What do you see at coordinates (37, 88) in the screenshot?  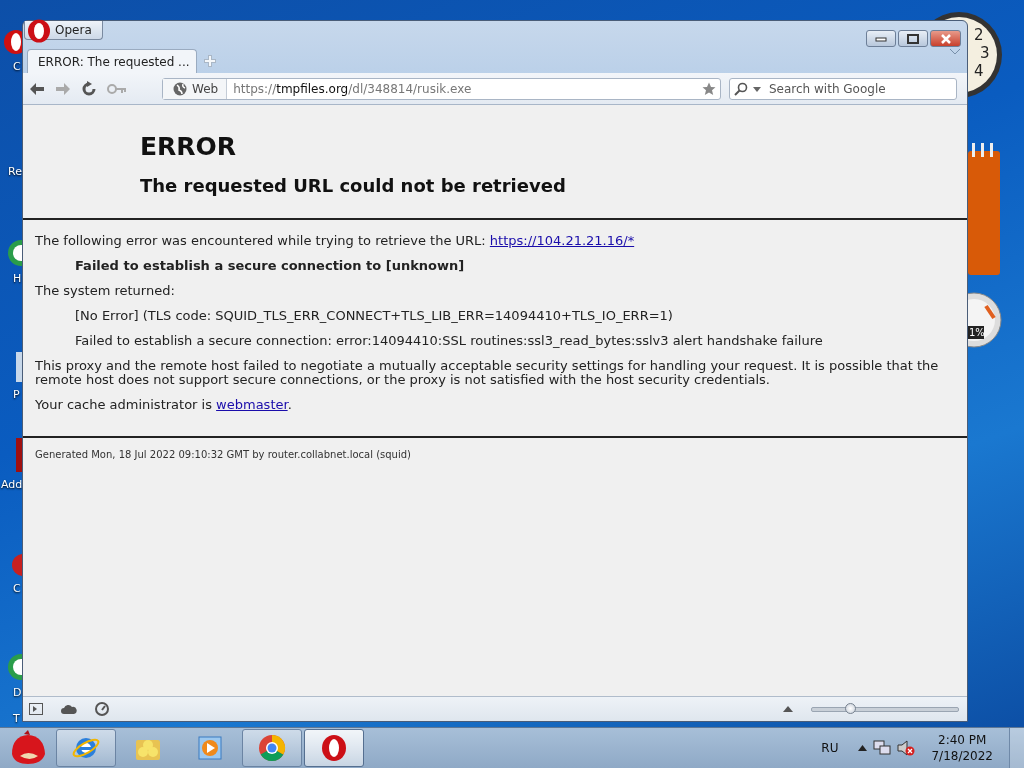 I see `back-icon` at bounding box center [37, 88].